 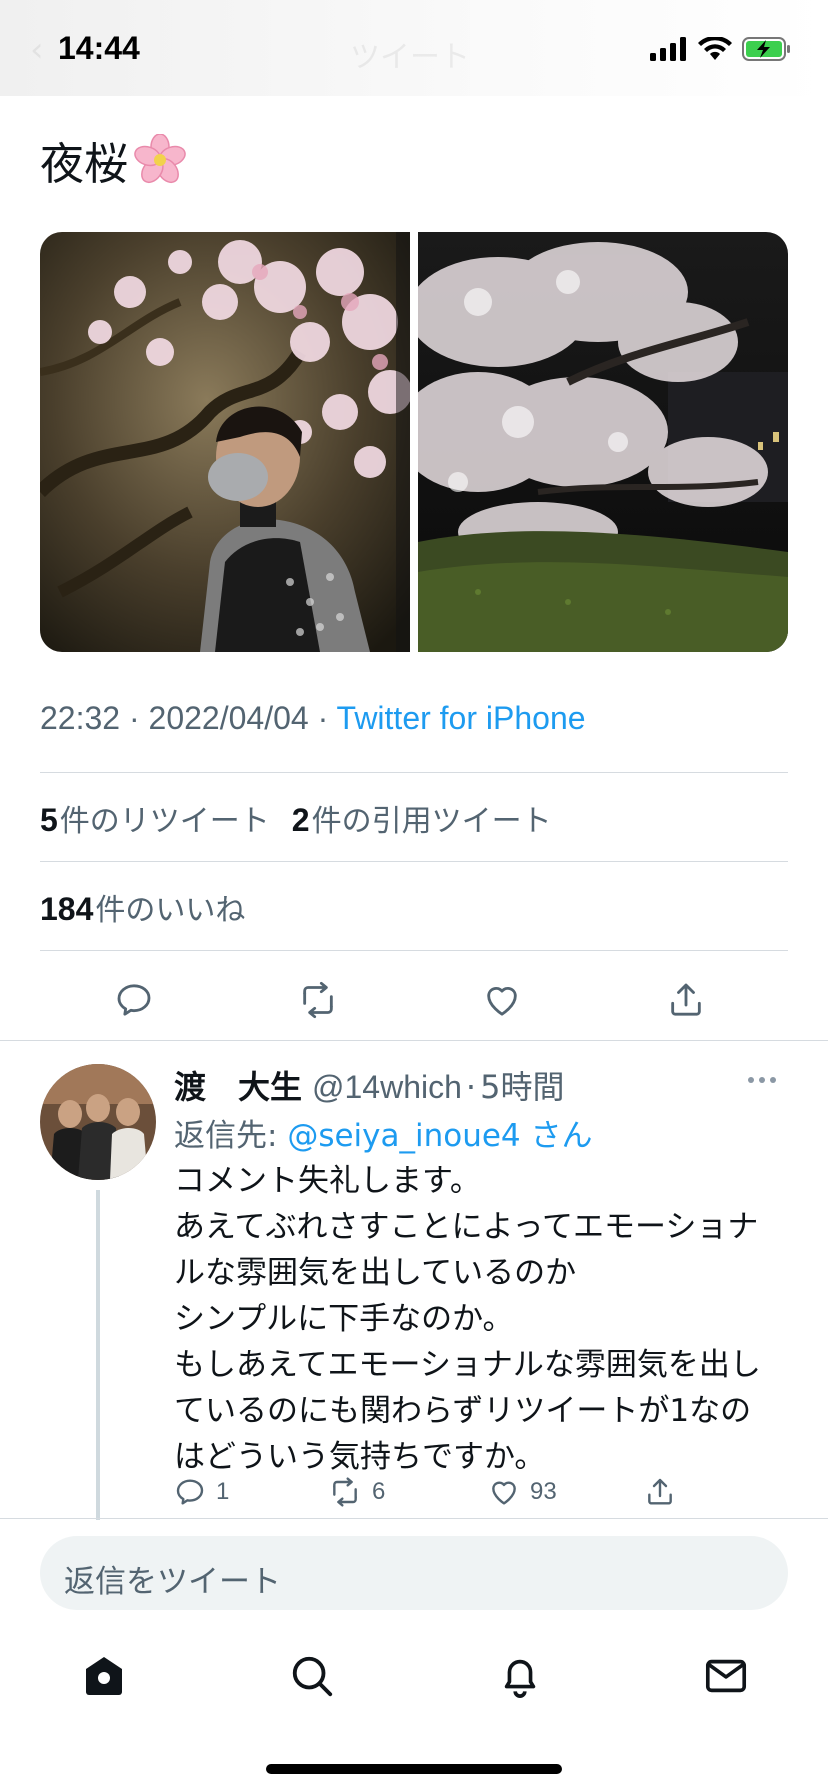 I want to click on thread-line, so click(x=98, y=1355).